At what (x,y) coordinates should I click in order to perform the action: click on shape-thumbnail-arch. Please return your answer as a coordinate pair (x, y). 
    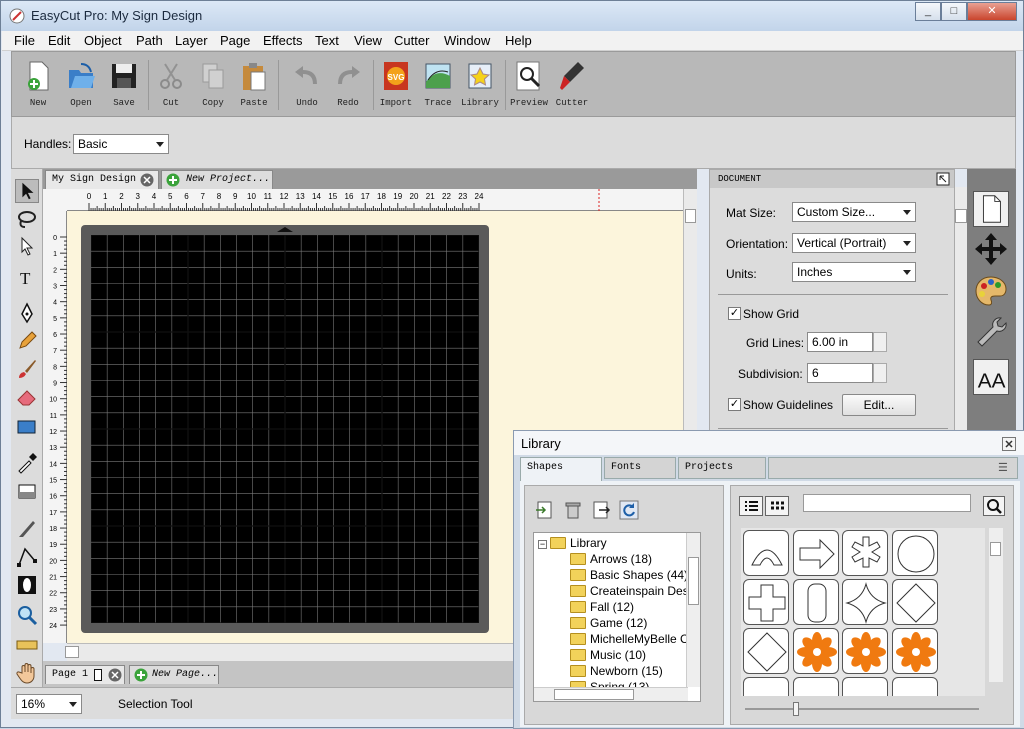
    Looking at the image, I should click on (766, 553).